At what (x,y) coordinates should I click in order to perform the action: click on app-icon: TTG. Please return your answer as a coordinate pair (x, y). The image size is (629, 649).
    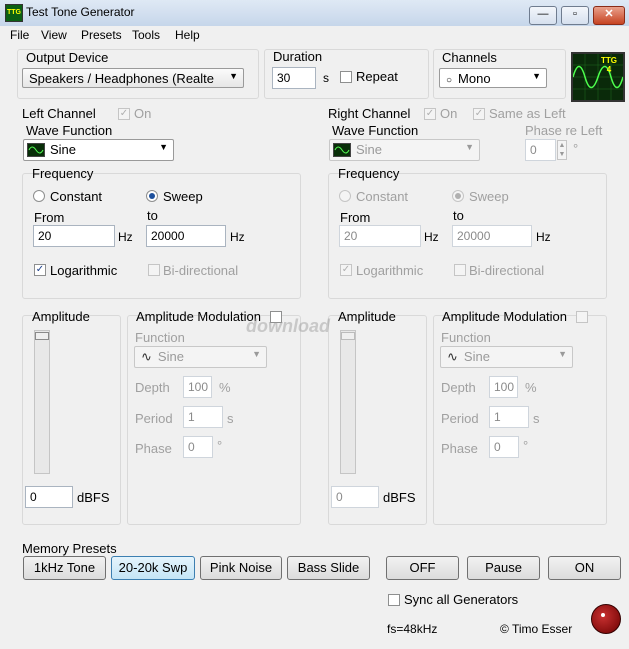
    Looking at the image, I should click on (14, 13).